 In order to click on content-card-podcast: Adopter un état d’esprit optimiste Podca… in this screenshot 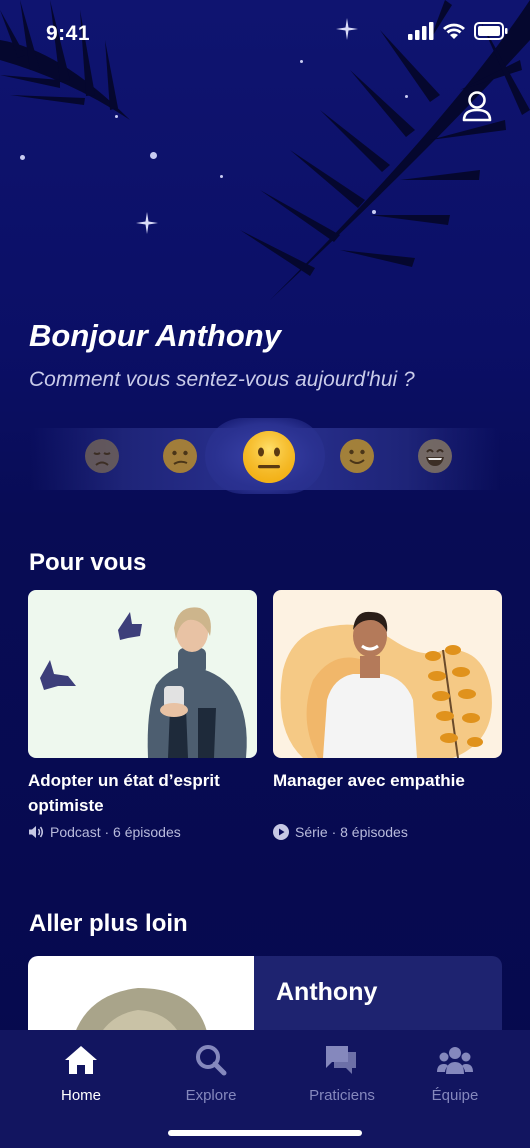, I will do `click(142, 715)`.